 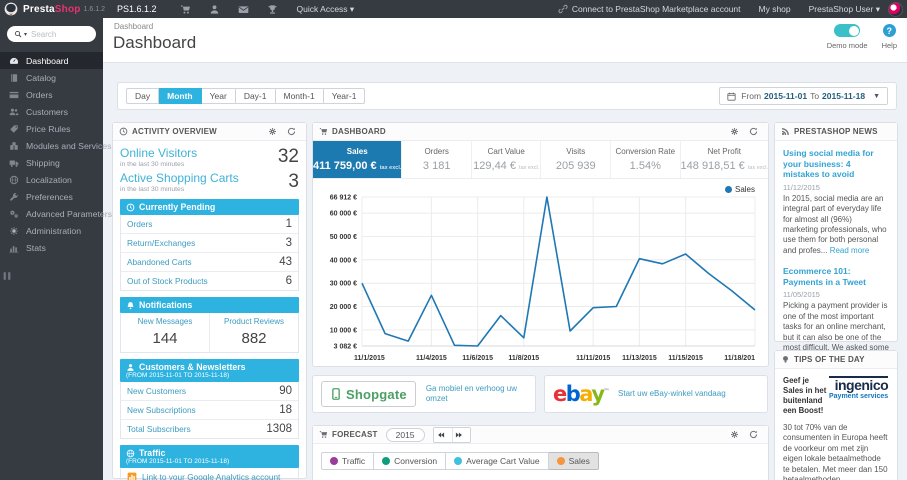 I want to click on forecast-prev-button, so click(x=442, y=434).